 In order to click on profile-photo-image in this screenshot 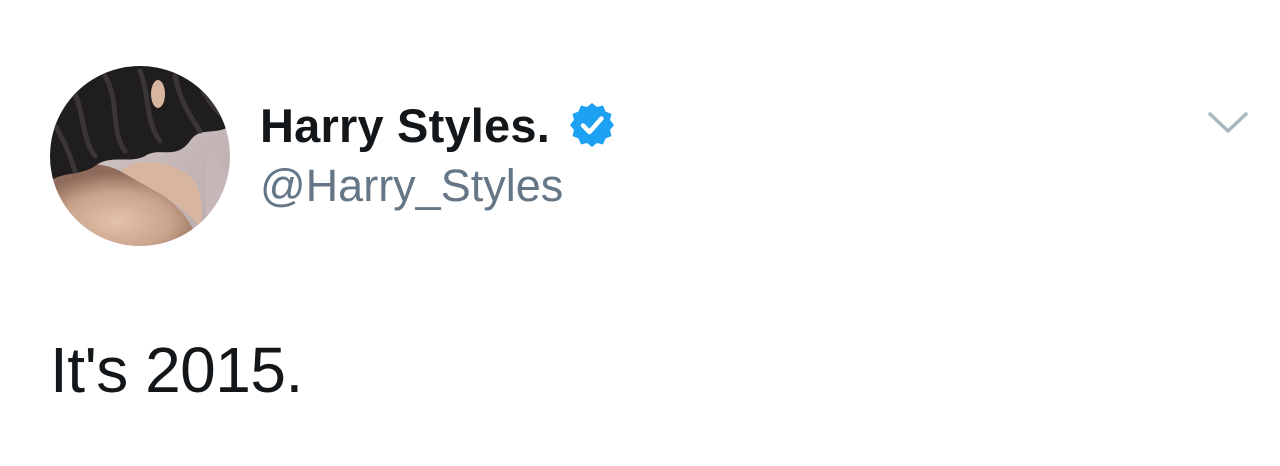, I will do `click(140, 156)`.